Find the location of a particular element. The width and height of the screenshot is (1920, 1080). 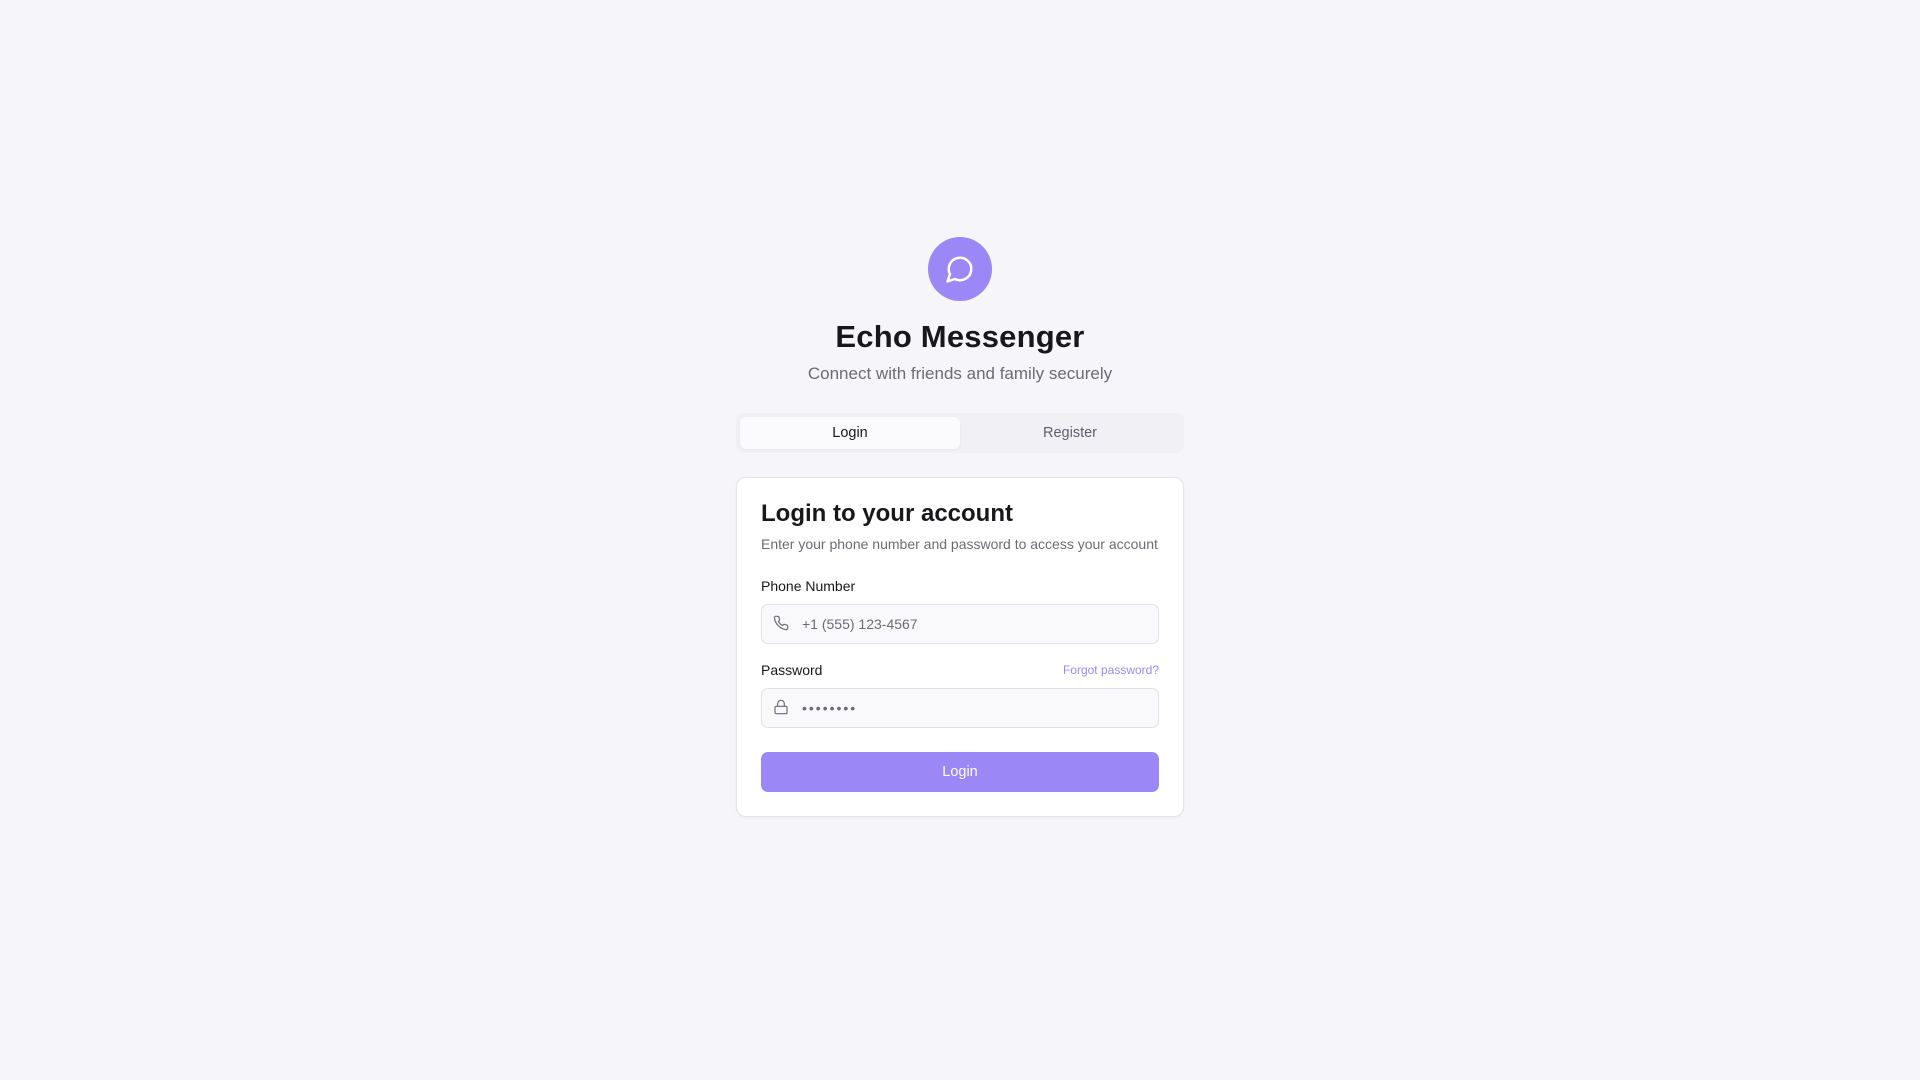

login-button: Login is located at coordinates (960, 772).